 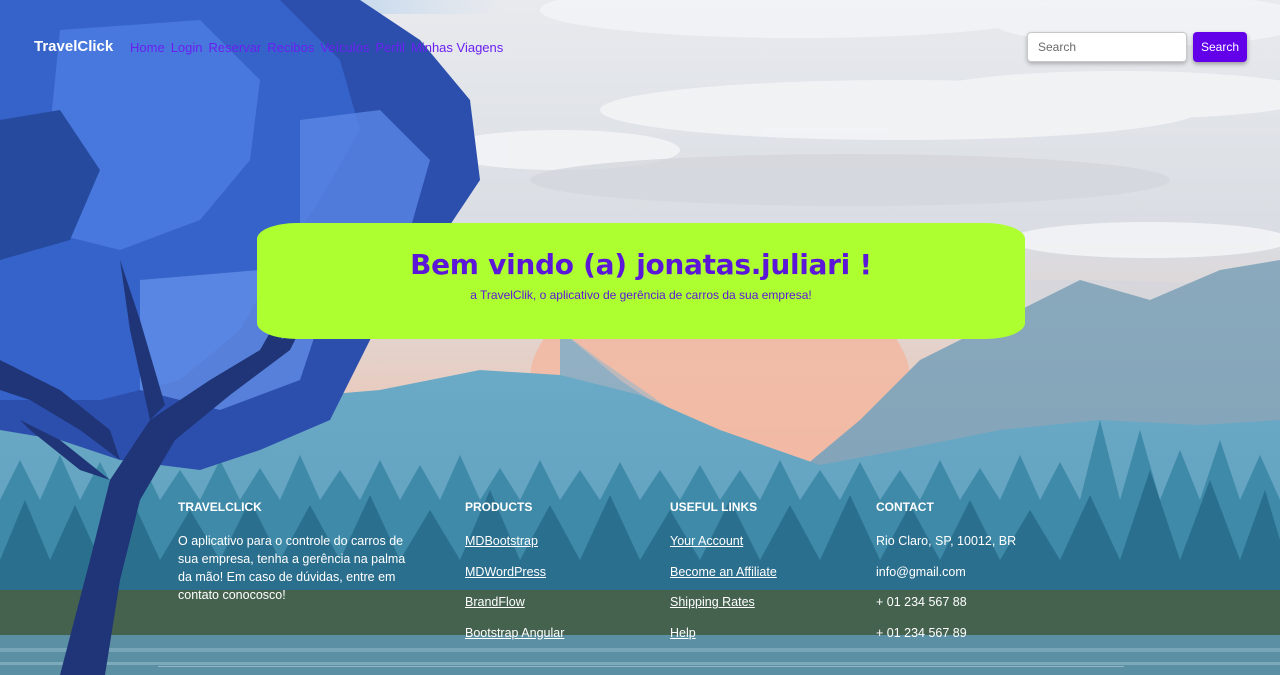 What do you see at coordinates (1220, 47) in the screenshot?
I see `search-button: Search` at bounding box center [1220, 47].